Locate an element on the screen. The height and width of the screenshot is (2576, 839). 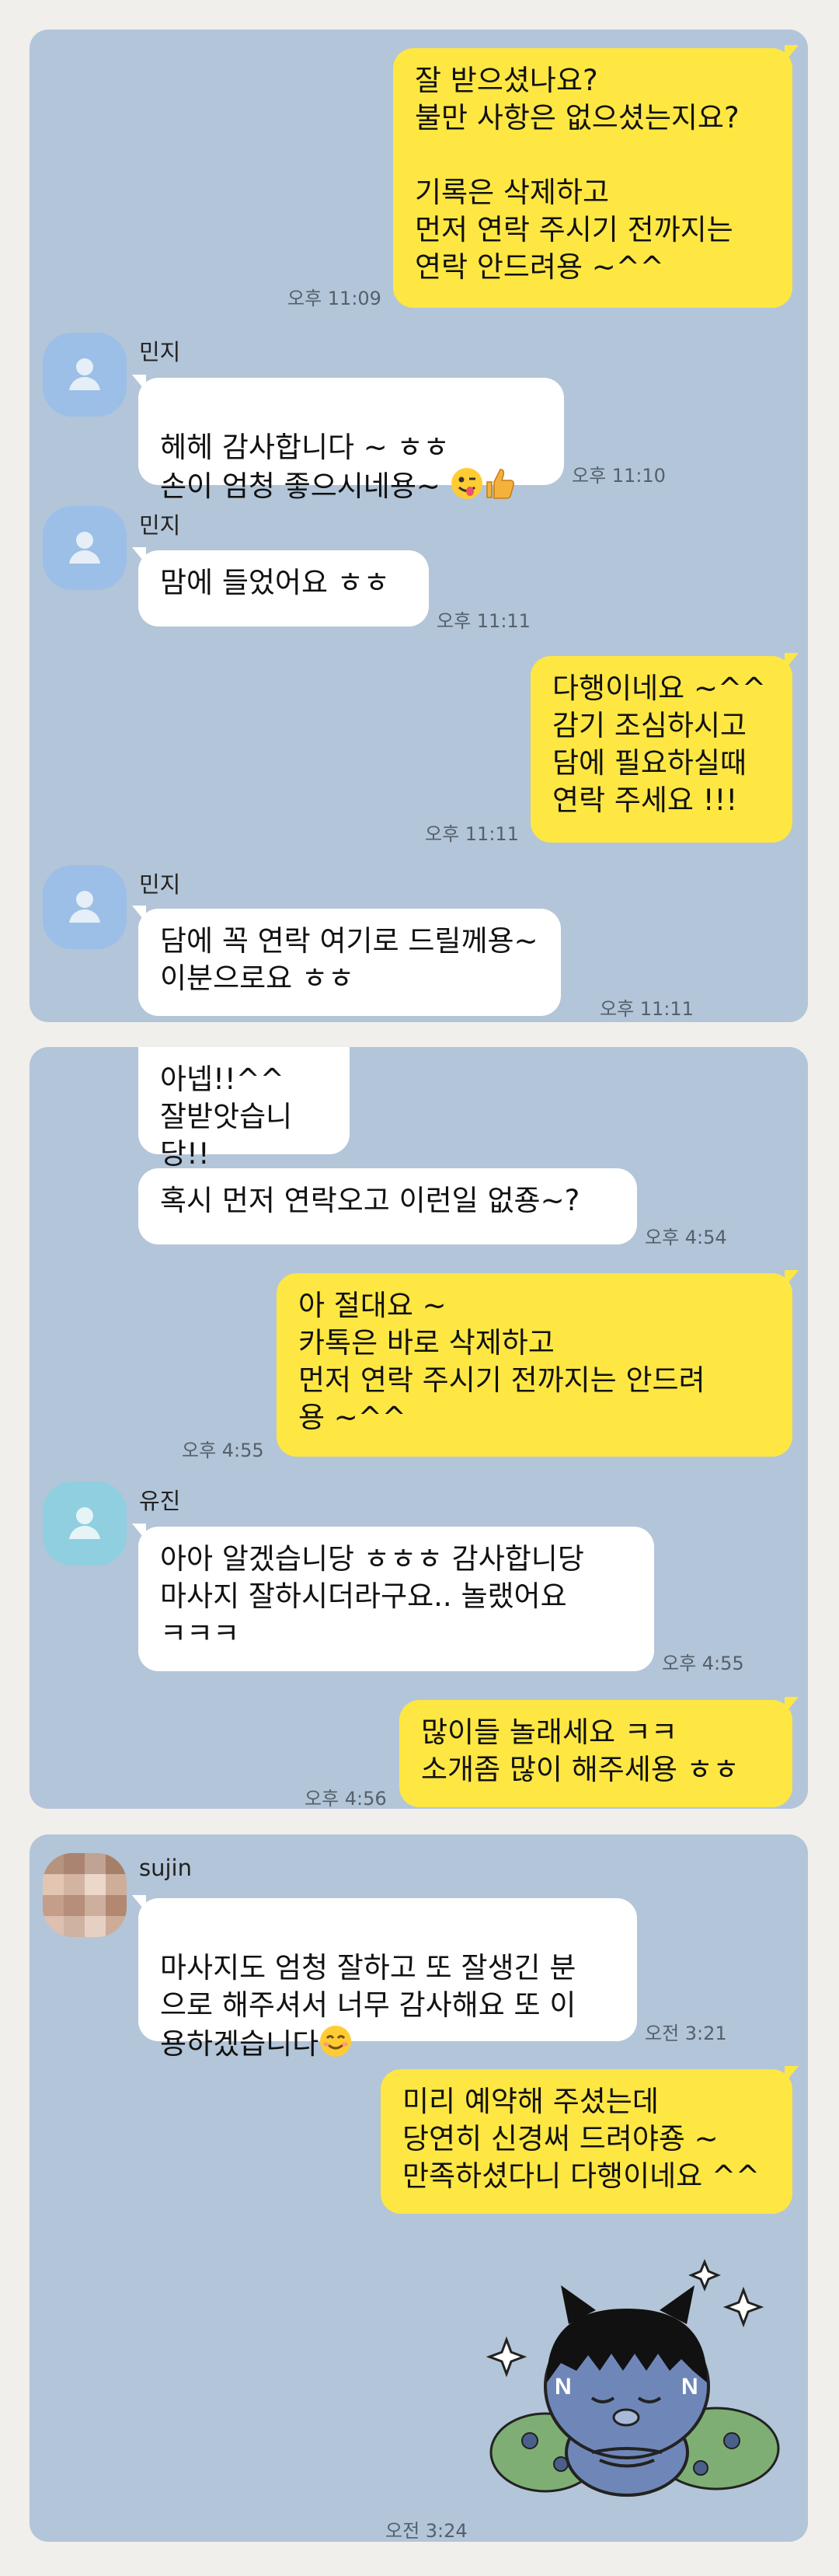
message-time: 오전 3:24 is located at coordinates (427, 2531).